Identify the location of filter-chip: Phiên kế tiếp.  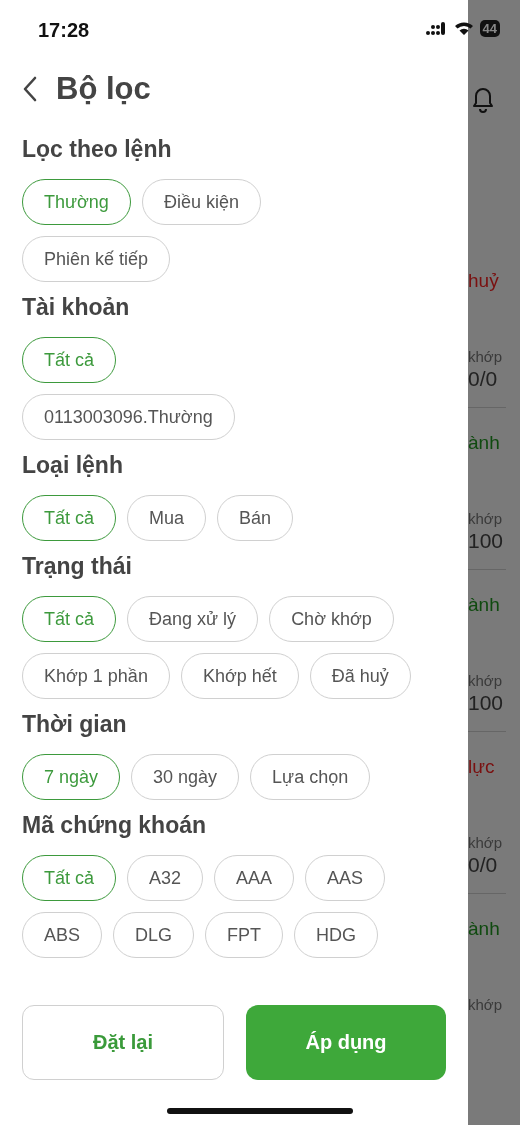
(96, 259).